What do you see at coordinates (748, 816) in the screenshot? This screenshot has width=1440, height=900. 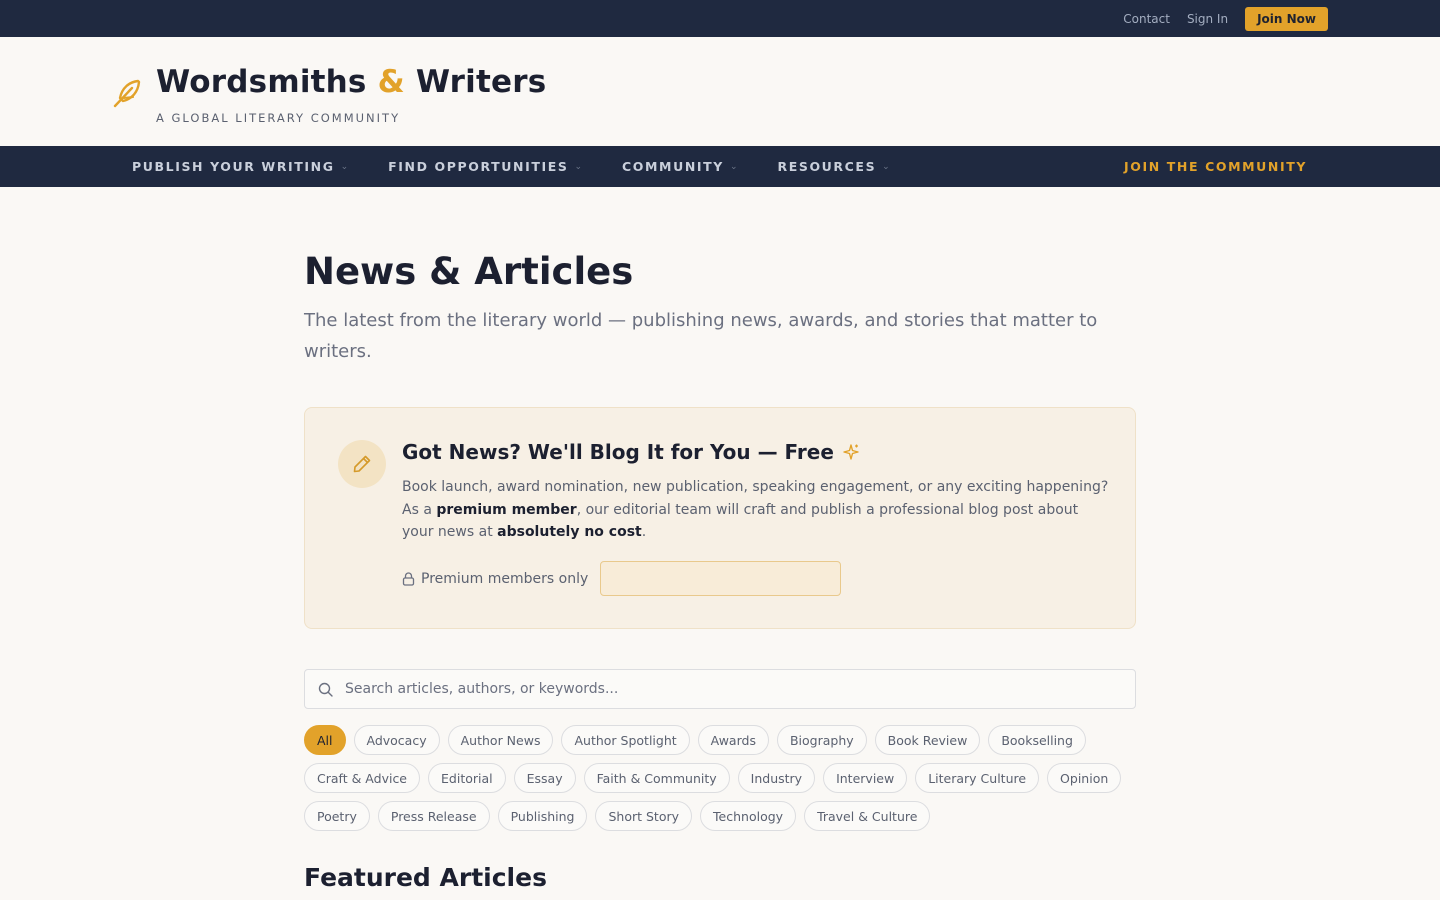 I see `tag-technology: Technology` at bounding box center [748, 816].